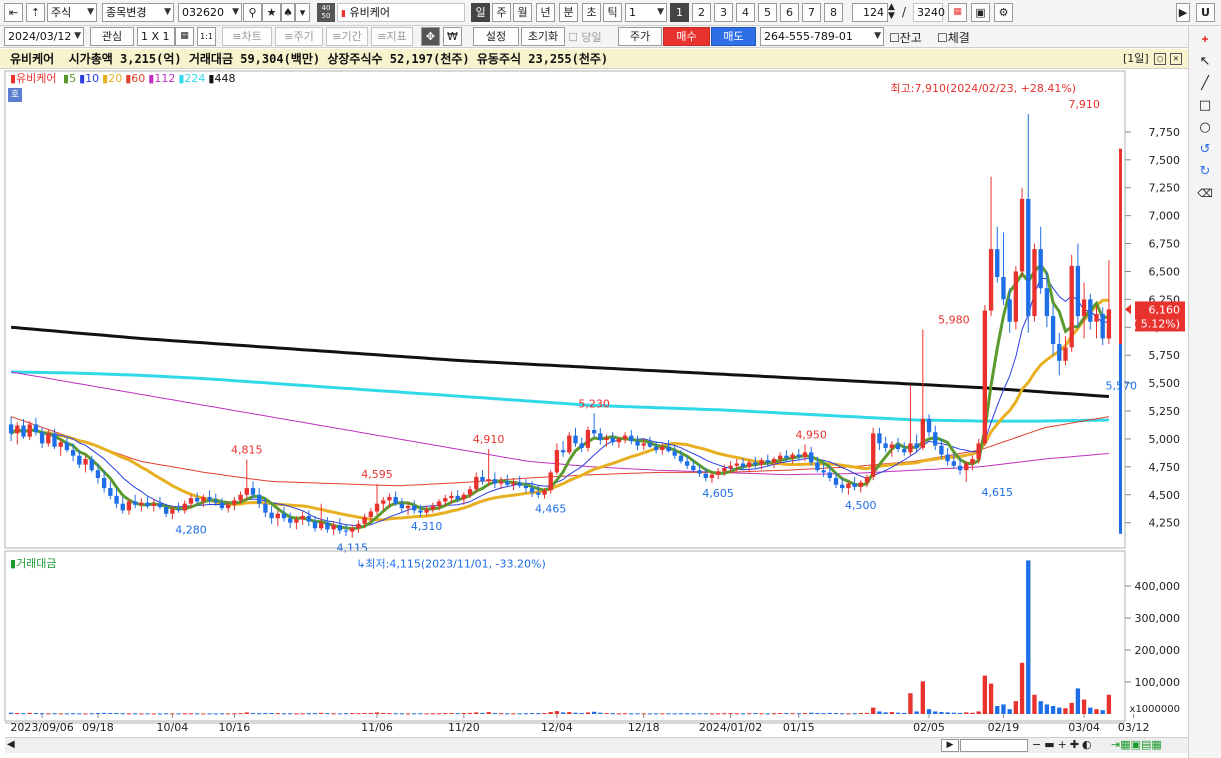 Image resolution: width=1221 pixels, height=758 pixels. What do you see at coordinates (126, 12) in the screenshot?
I see `stock-change-value: 종목변경` at bounding box center [126, 12].